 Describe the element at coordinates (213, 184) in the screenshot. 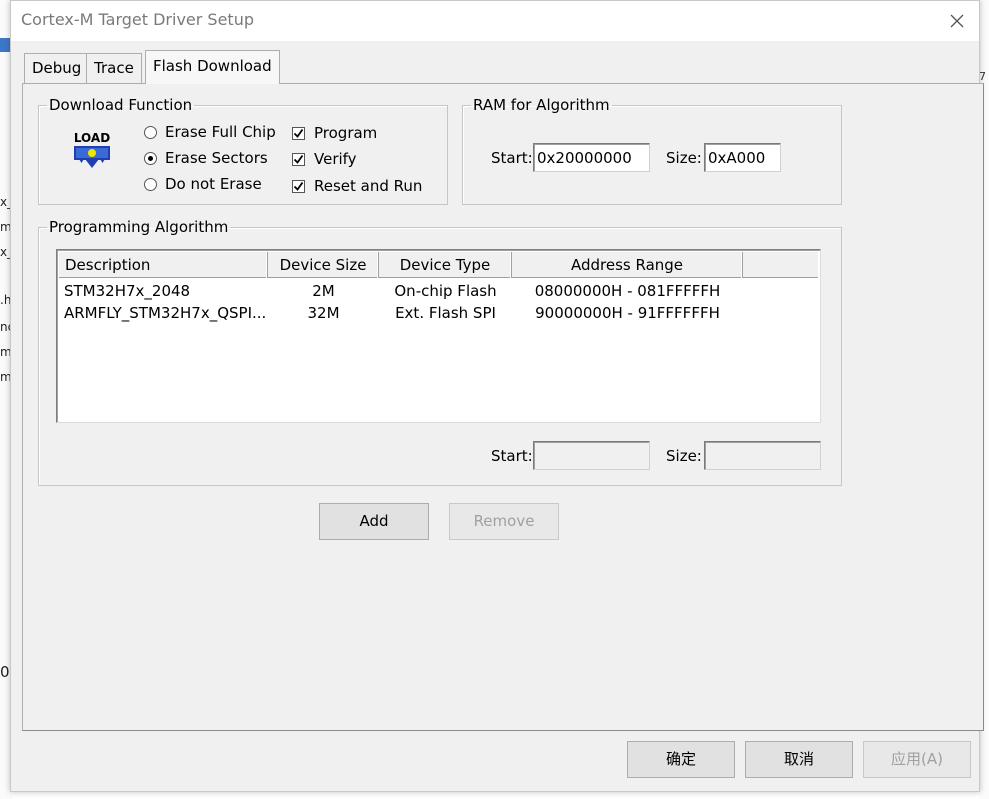

I see `do-not-erase-label: Do not Erase` at that location.